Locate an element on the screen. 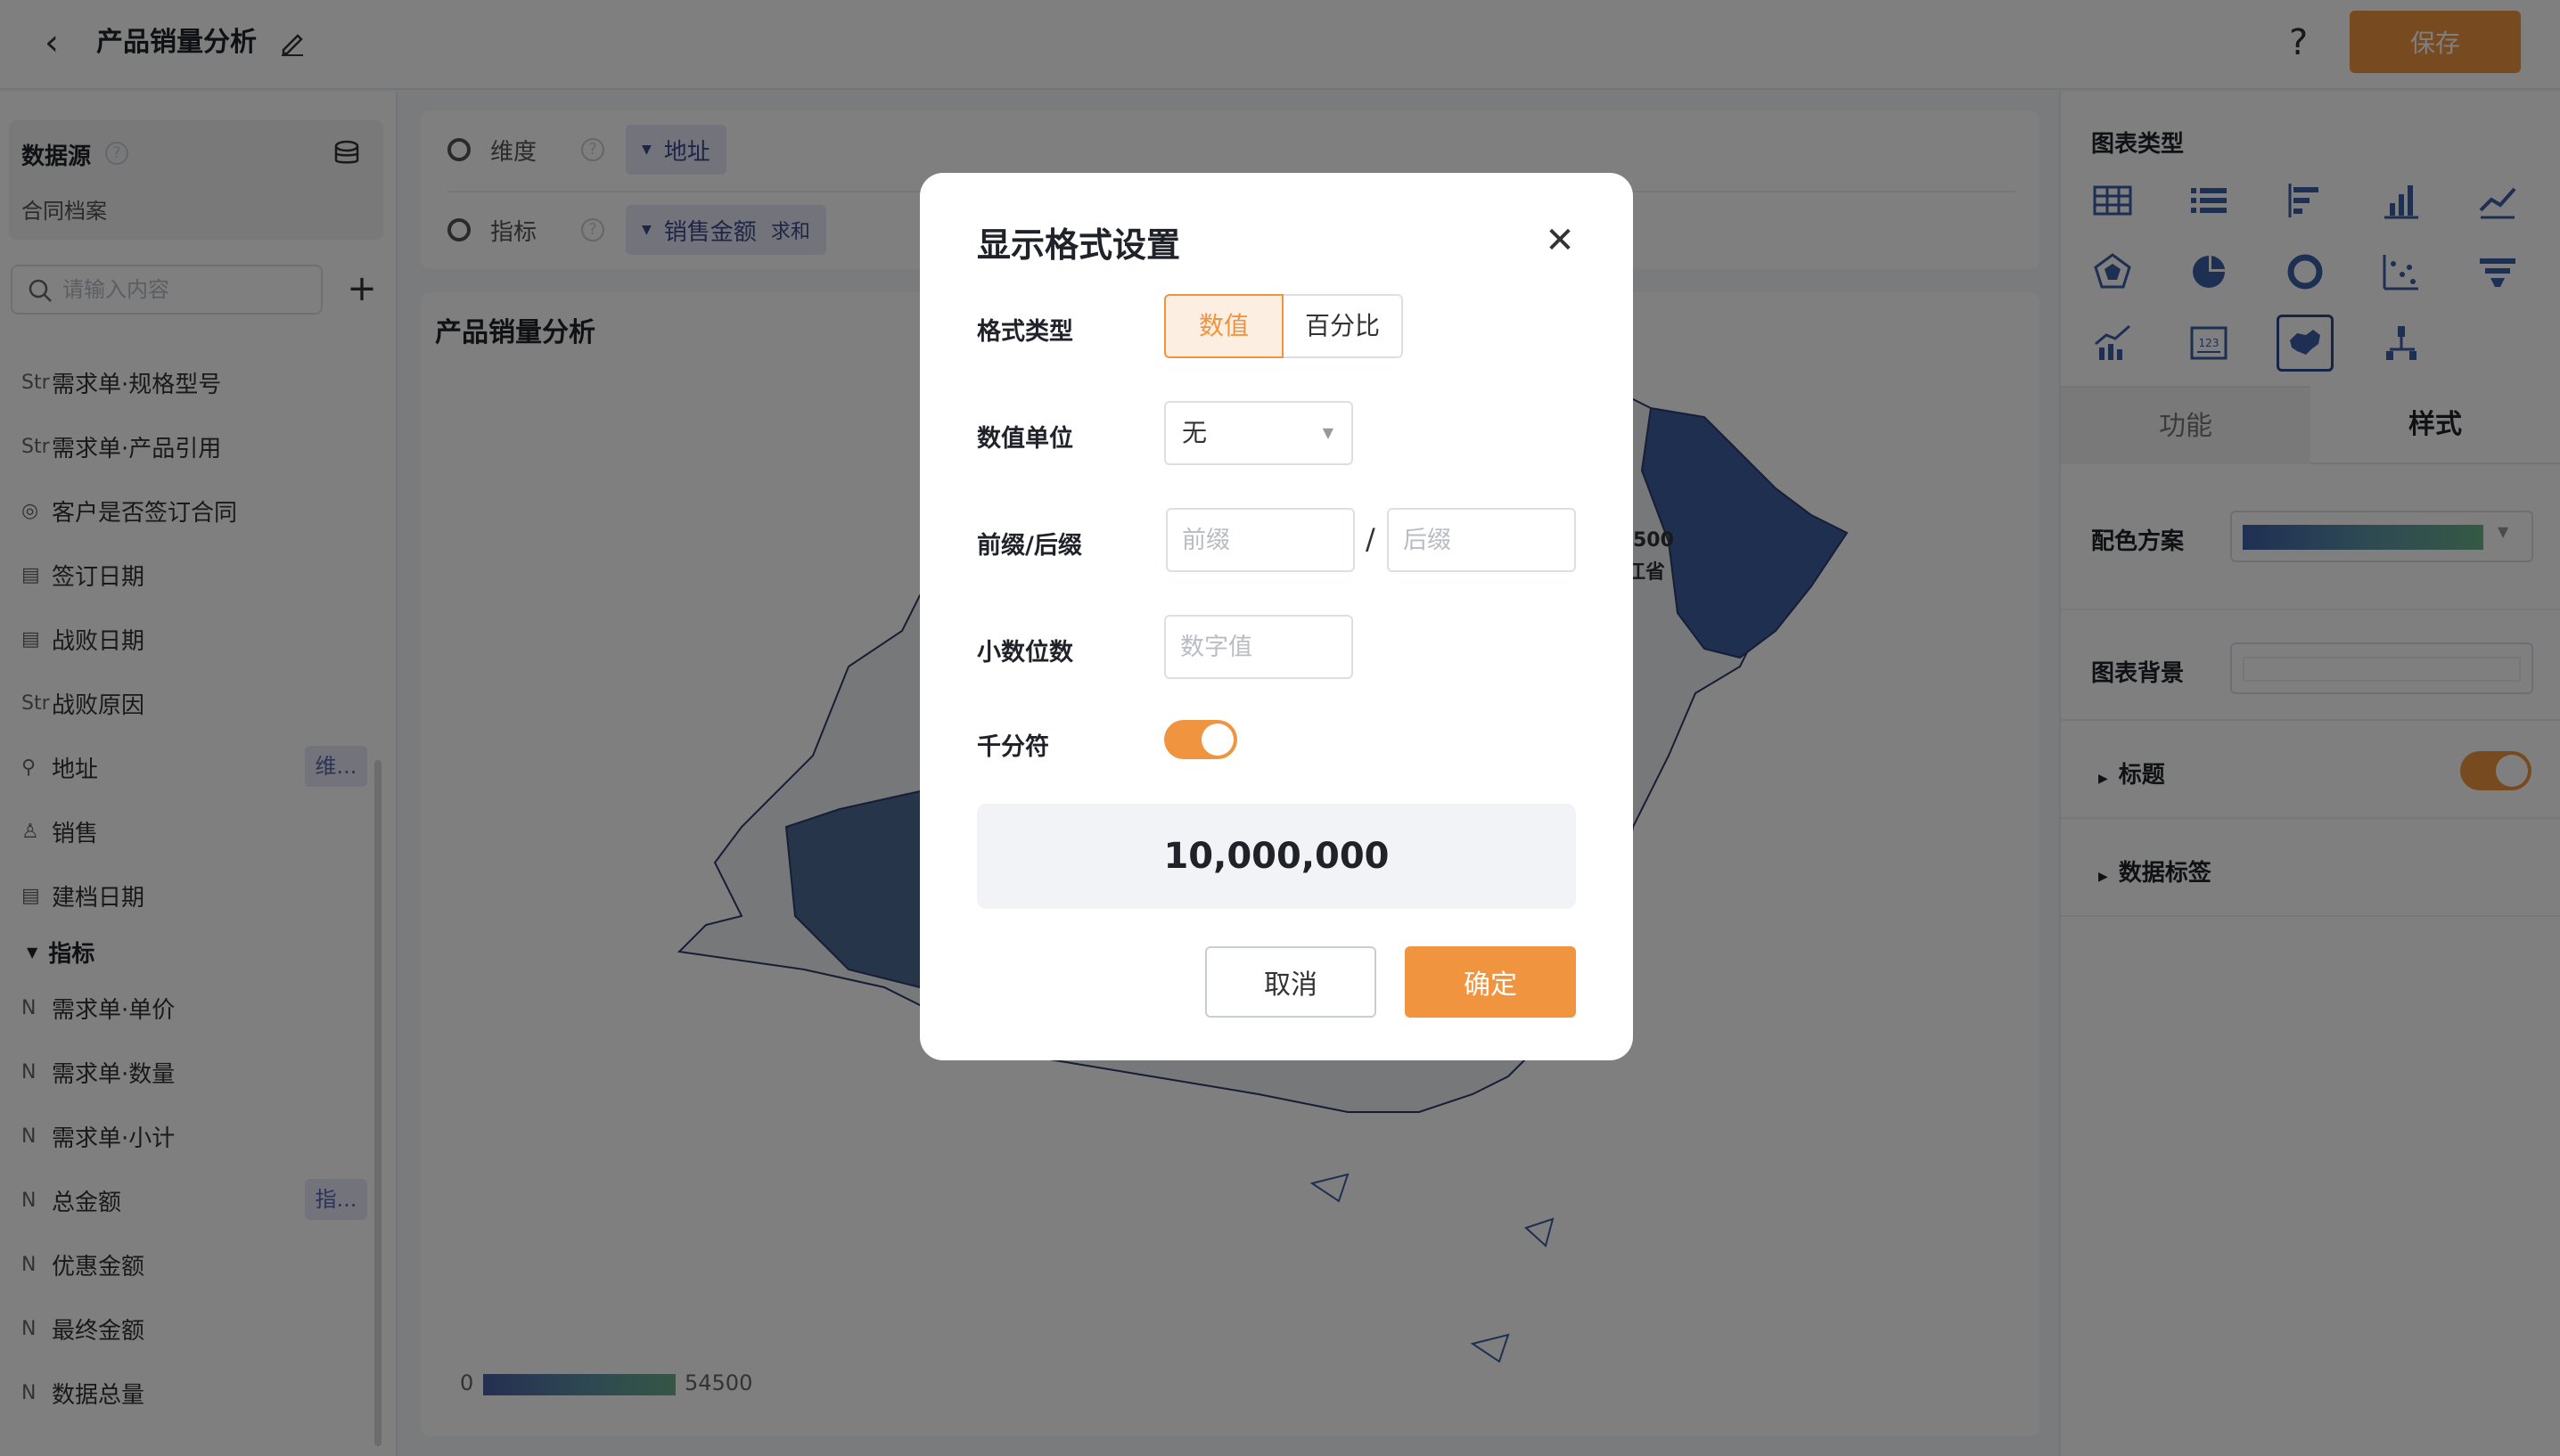 This screenshot has height=1456, width=2560. prefix-suffix-label: 前缀/后缀 is located at coordinates (1029, 546).